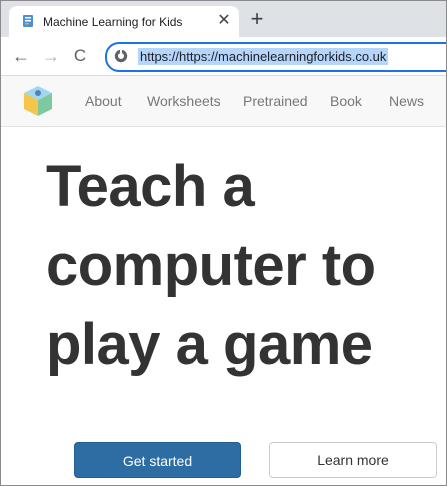  I want to click on forward-arrow-icon: →, so click(51, 56).